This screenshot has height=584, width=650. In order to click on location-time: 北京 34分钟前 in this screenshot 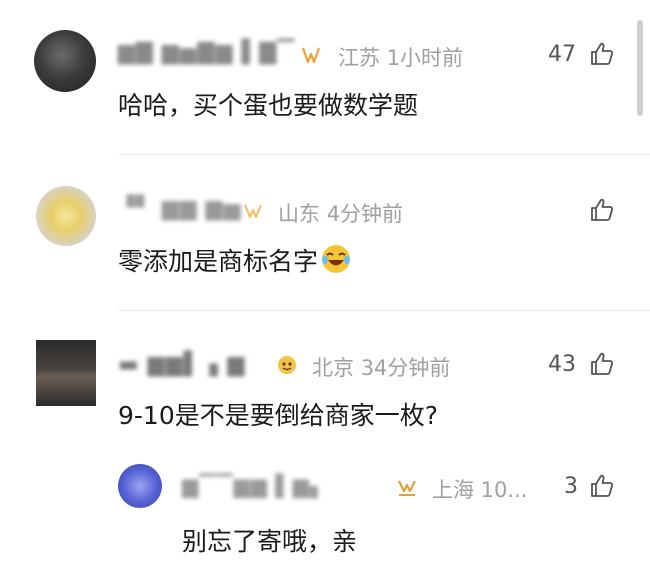, I will do `click(381, 367)`.